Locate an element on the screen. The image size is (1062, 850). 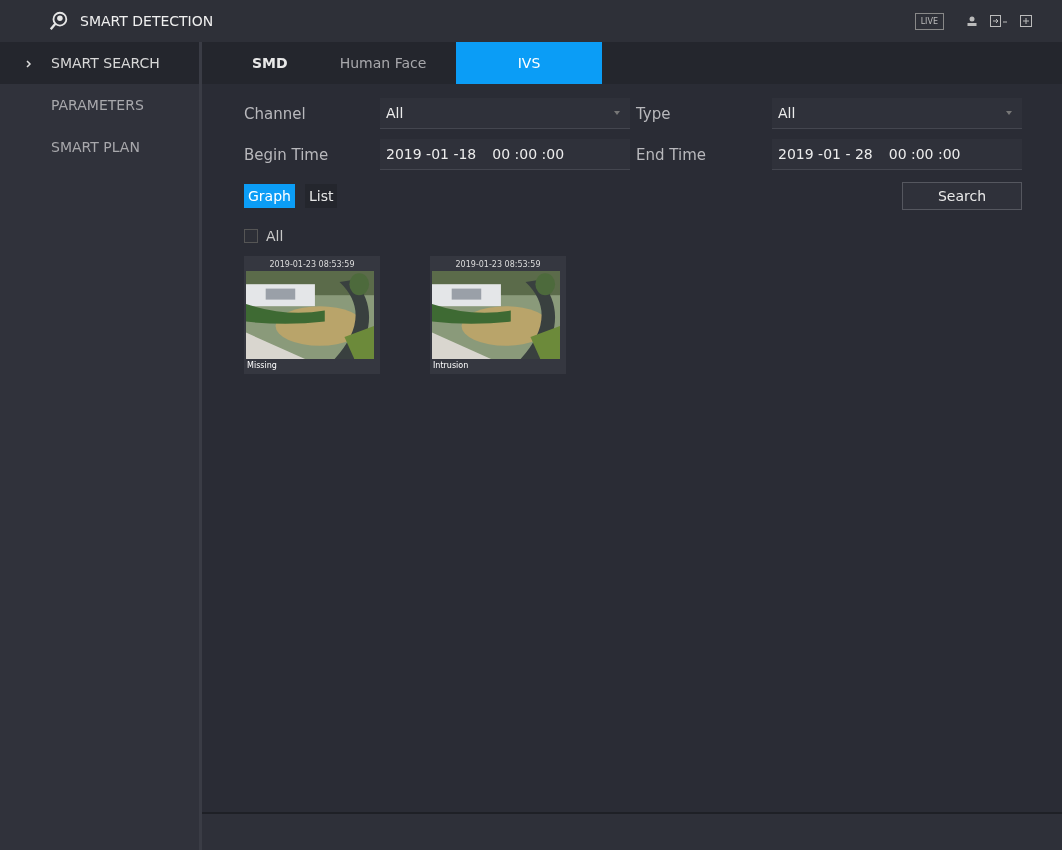
sidebar-item: SMART PLAN is located at coordinates (99, 147).